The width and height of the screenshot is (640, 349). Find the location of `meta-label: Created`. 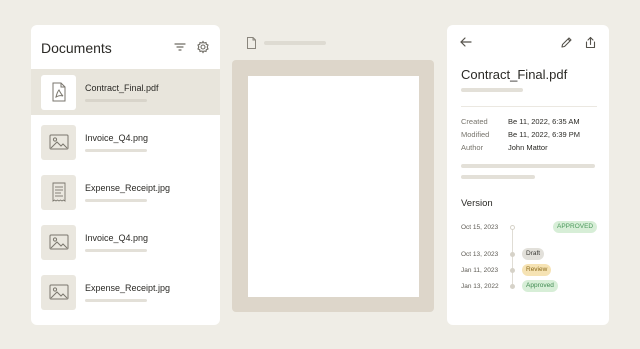

meta-label: Created is located at coordinates (474, 121).